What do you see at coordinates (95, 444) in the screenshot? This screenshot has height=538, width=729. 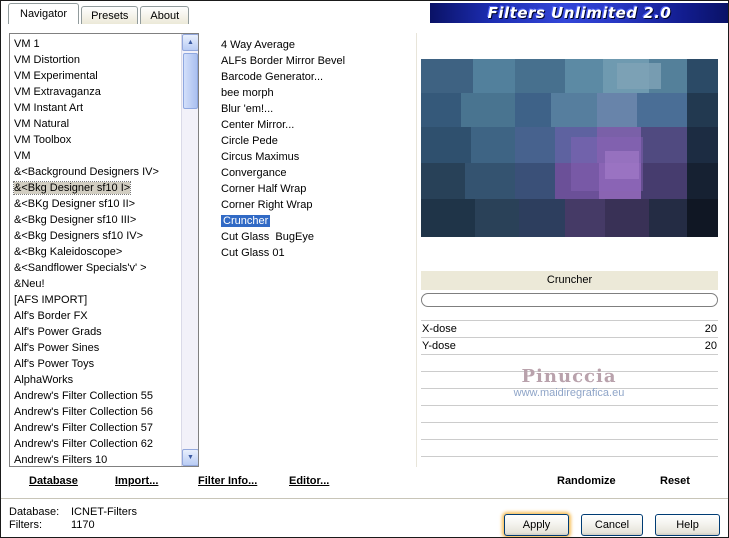 I see `list-item: Andrew's Filter Collection 62` at bounding box center [95, 444].